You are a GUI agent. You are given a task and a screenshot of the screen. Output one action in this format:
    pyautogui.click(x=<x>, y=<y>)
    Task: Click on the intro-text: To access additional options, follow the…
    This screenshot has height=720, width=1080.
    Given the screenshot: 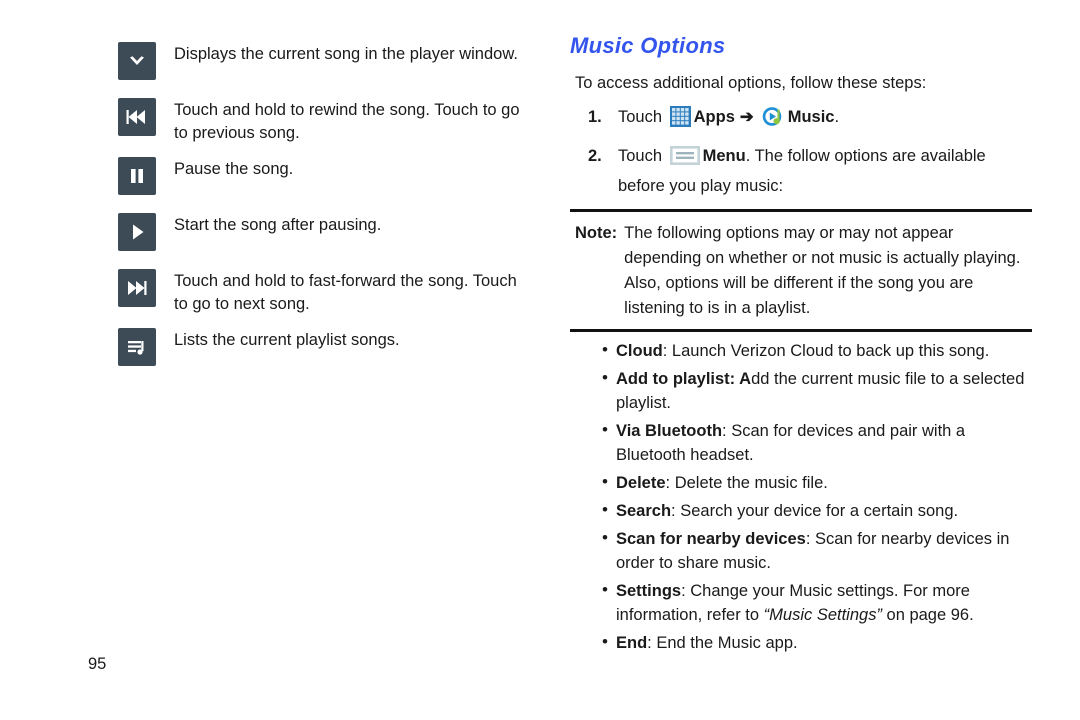 What is the action you would take?
    pyautogui.click(x=751, y=83)
    